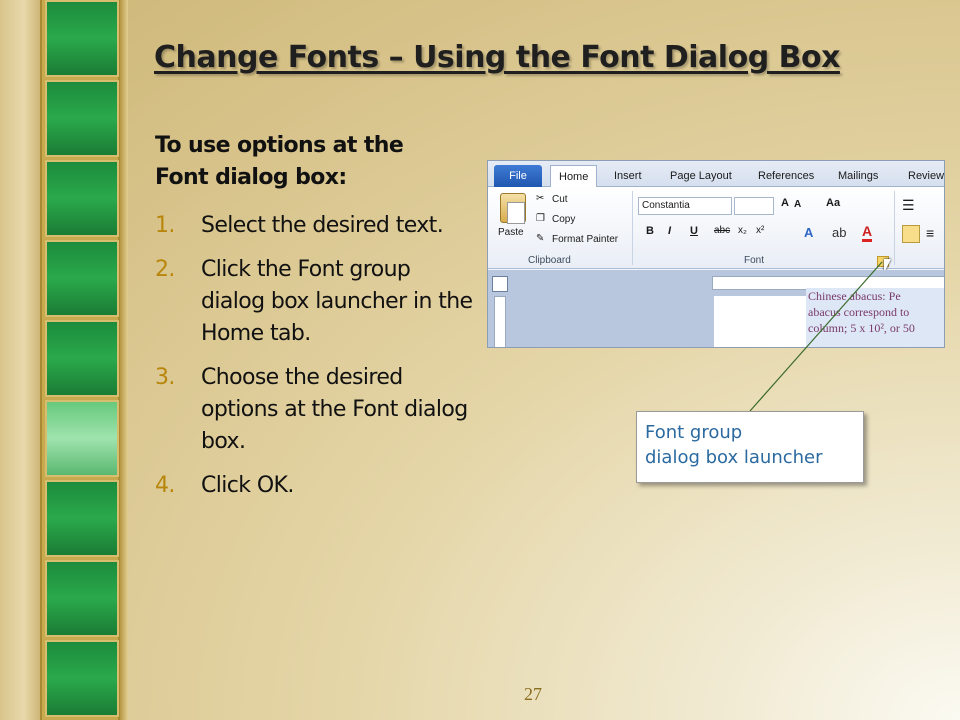 Image resolution: width=960 pixels, height=720 pixels. What do you see at coordinates (858, 176) in the screenshot?
I see `tab-mailings: Mailings` at bounding box center [858, 176].